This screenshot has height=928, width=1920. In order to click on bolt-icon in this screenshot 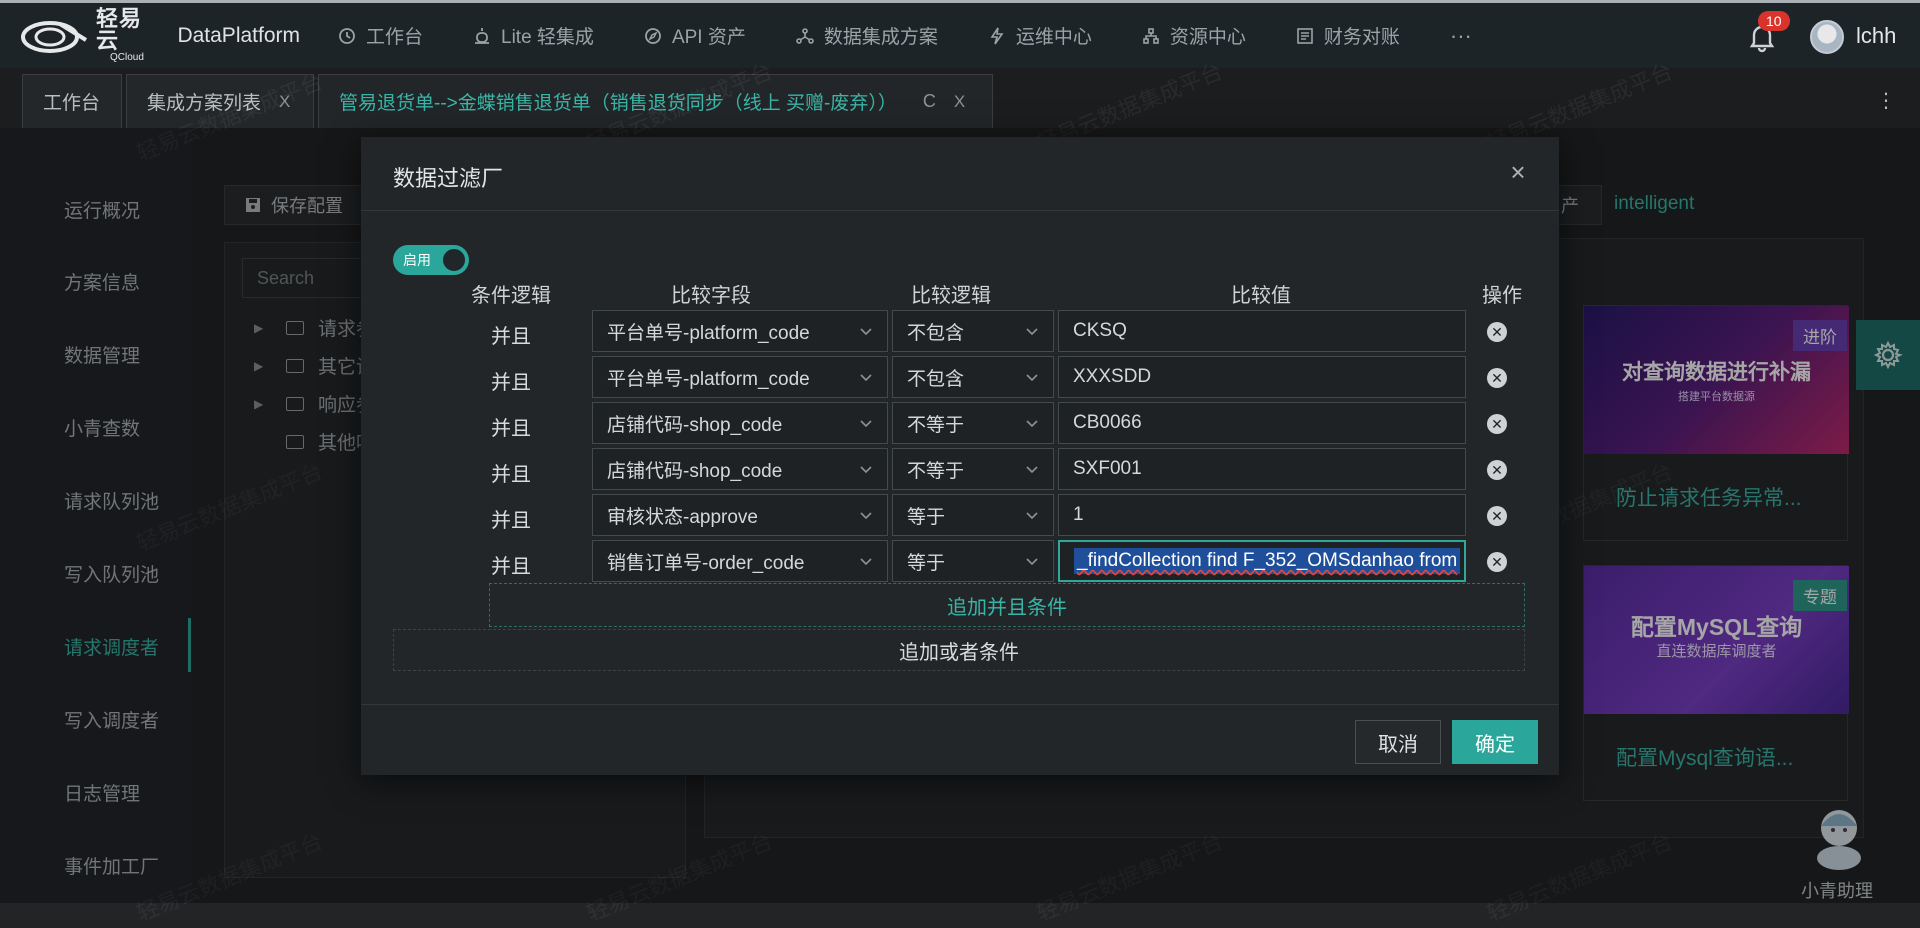, I will do `click(997, 35)`.